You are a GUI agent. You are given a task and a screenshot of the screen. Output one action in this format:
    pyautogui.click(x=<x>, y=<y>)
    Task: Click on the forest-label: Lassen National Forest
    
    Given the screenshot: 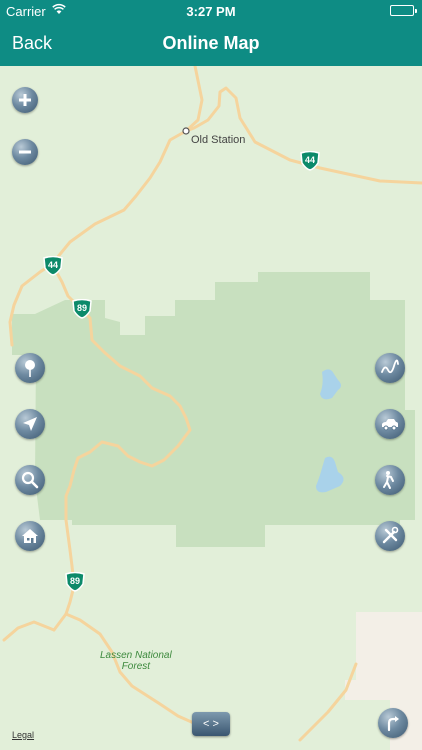 What is the action you would take?
    pyautogui.click(x=136, y=661)
    